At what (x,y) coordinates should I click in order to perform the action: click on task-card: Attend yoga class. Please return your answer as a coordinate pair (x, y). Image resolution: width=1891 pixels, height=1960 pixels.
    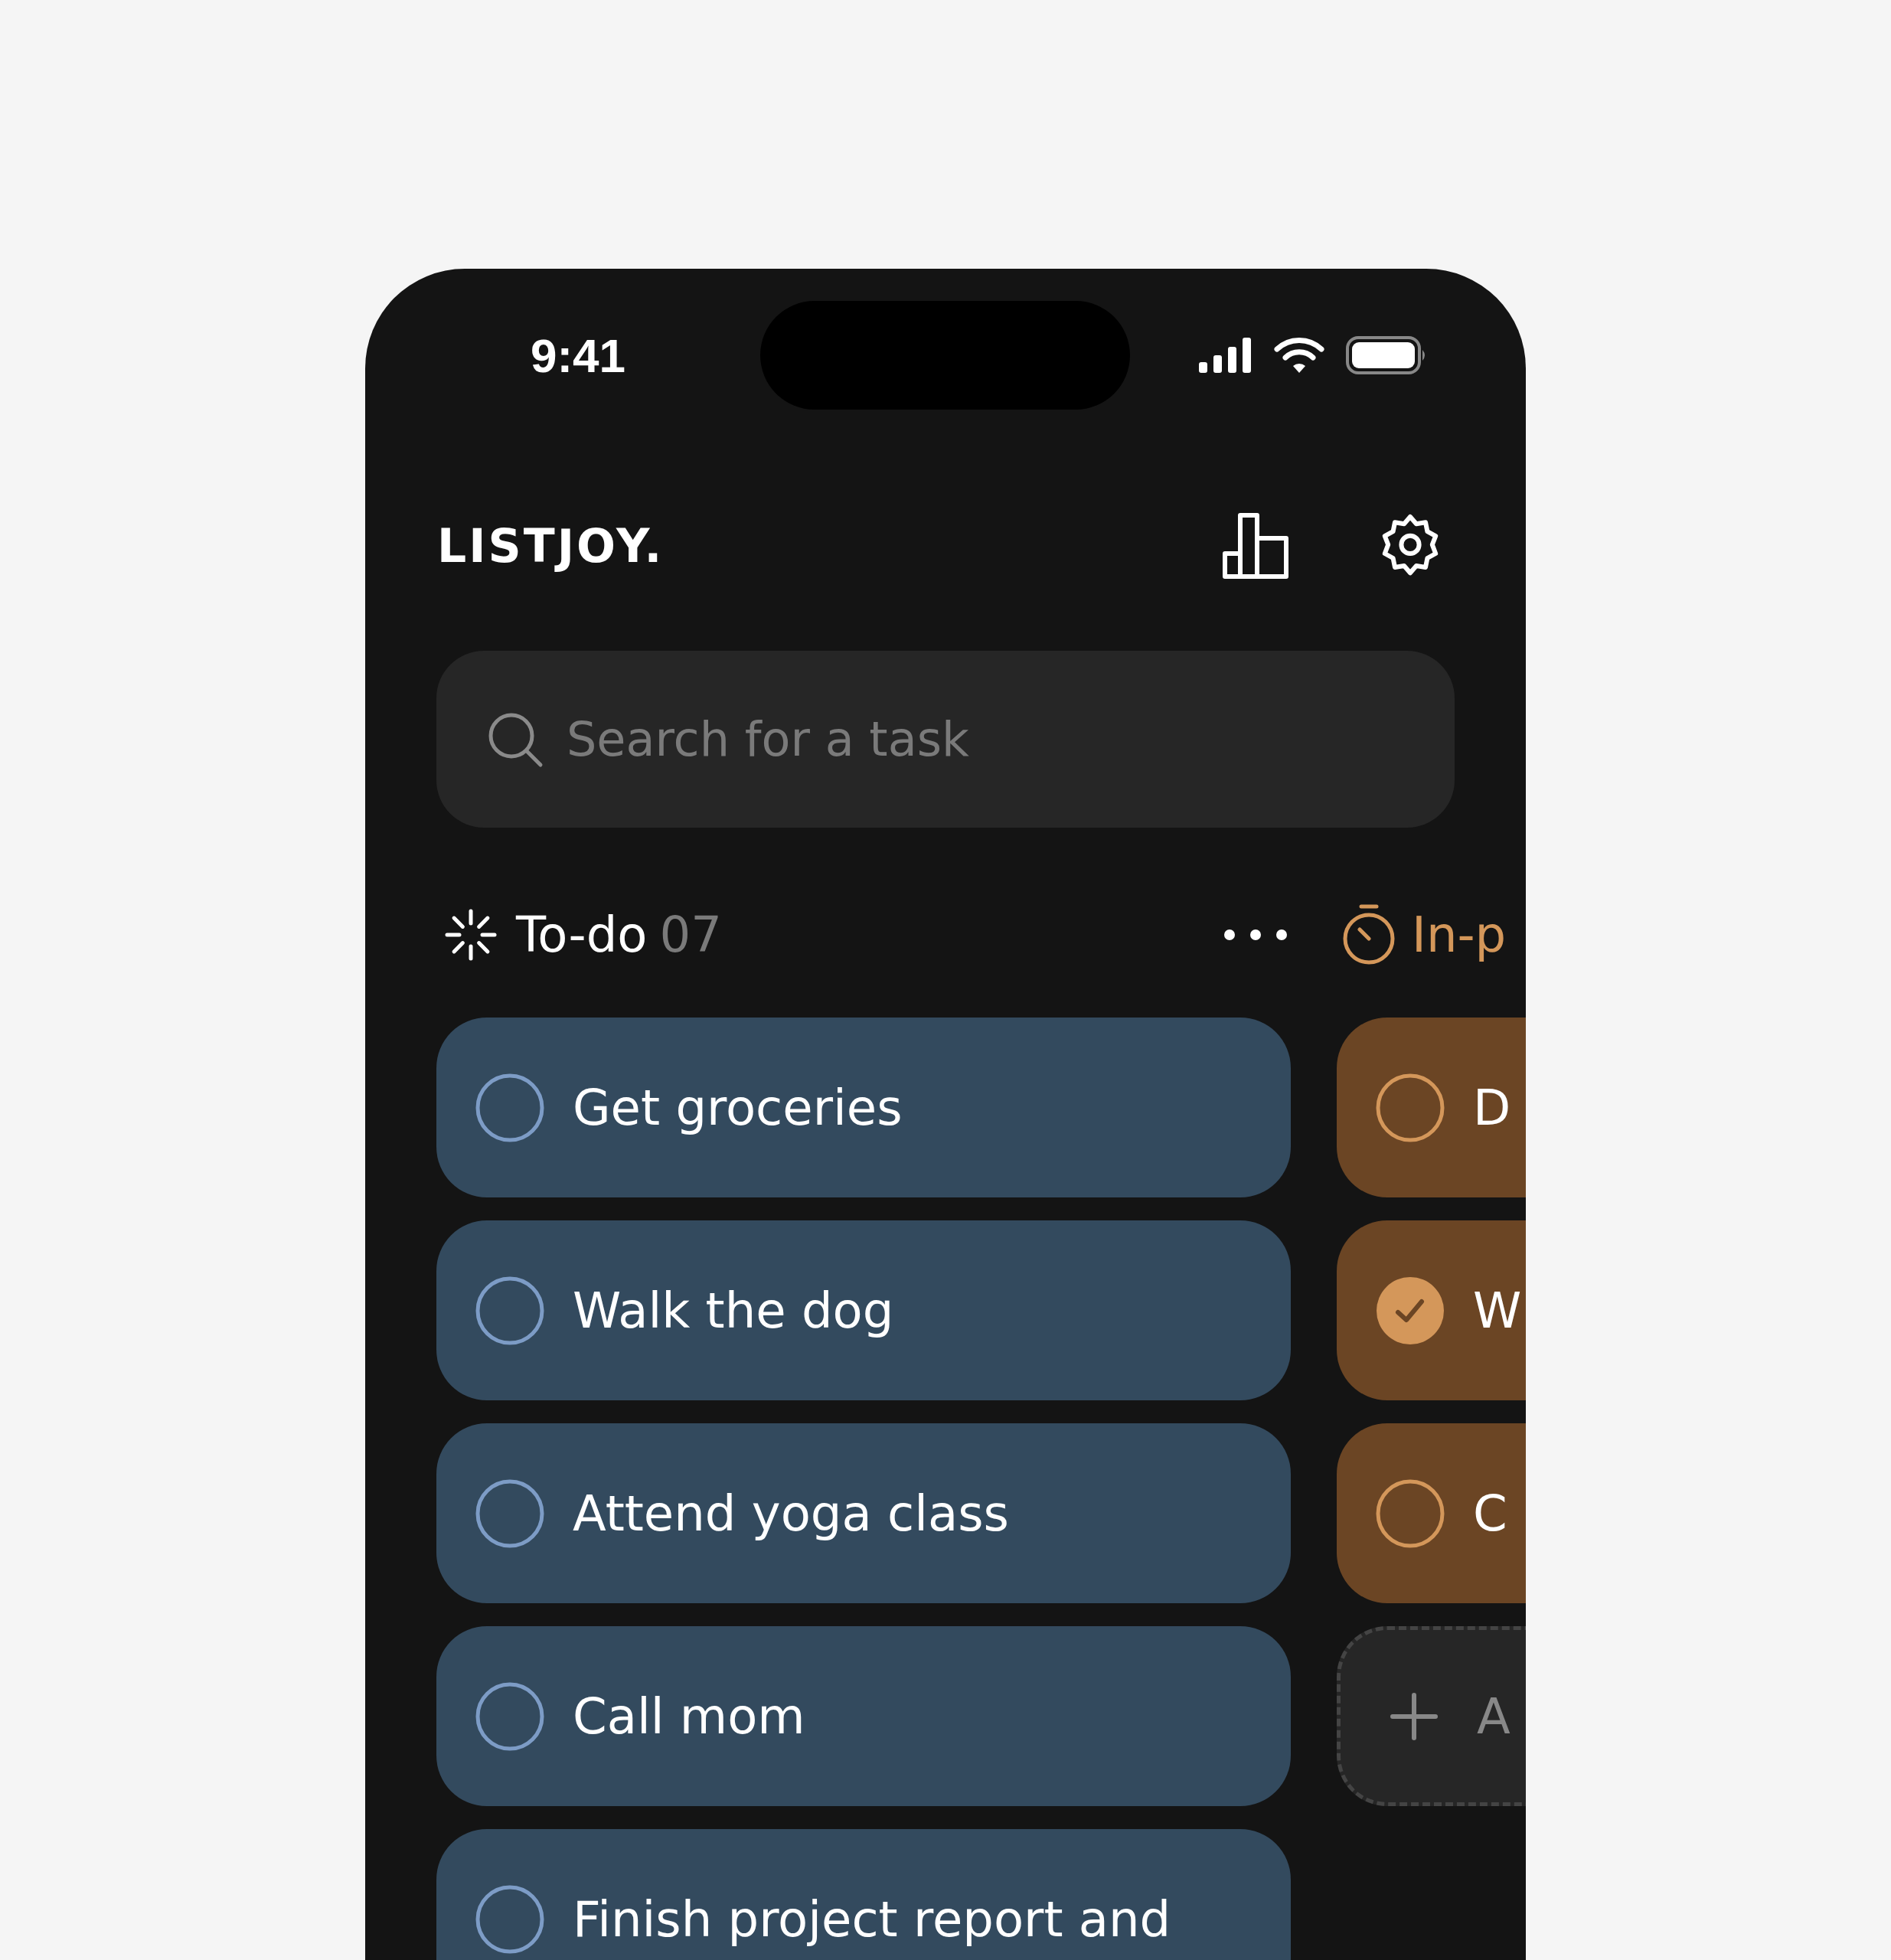
    Looking at the image, I should click on (863, 1513).